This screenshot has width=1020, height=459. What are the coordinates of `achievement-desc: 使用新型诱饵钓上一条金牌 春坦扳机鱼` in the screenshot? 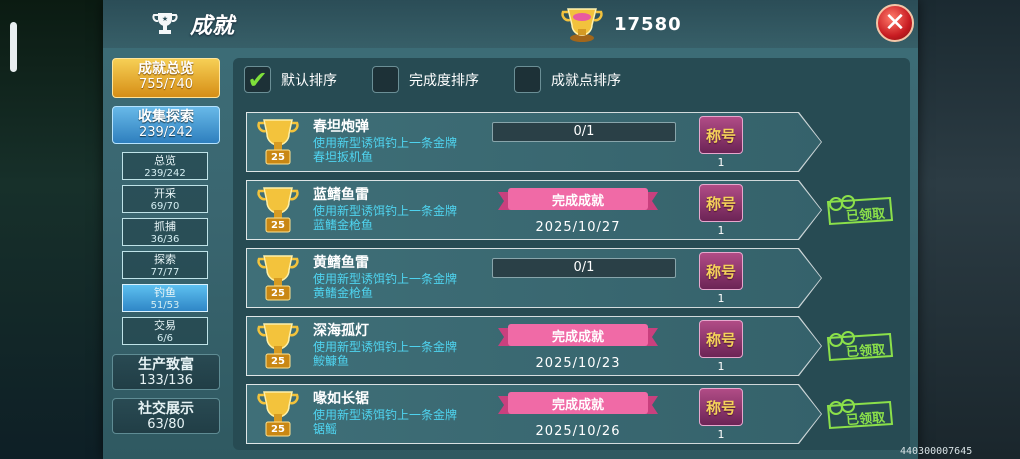 It's located at (385, 150).